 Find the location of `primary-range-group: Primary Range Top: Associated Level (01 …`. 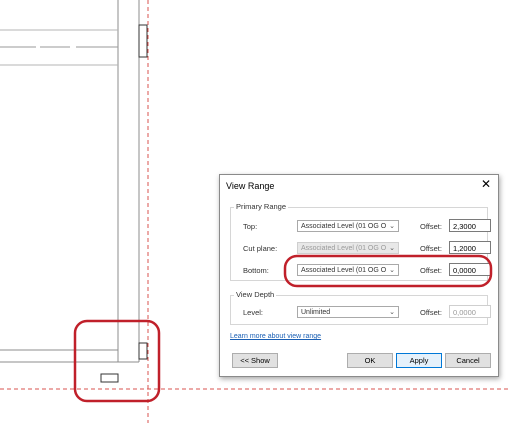

primary-range-group: Primary Range Top: Associated Level (01 … is located at coordinates (360, 241).